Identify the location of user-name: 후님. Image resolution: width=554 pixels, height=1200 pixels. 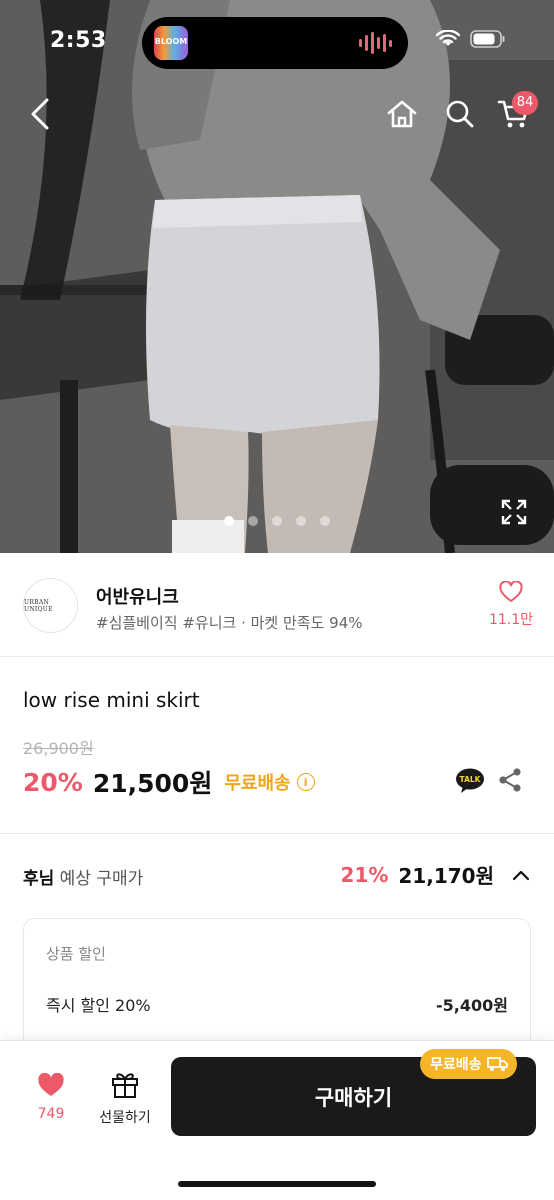
(39, 879).